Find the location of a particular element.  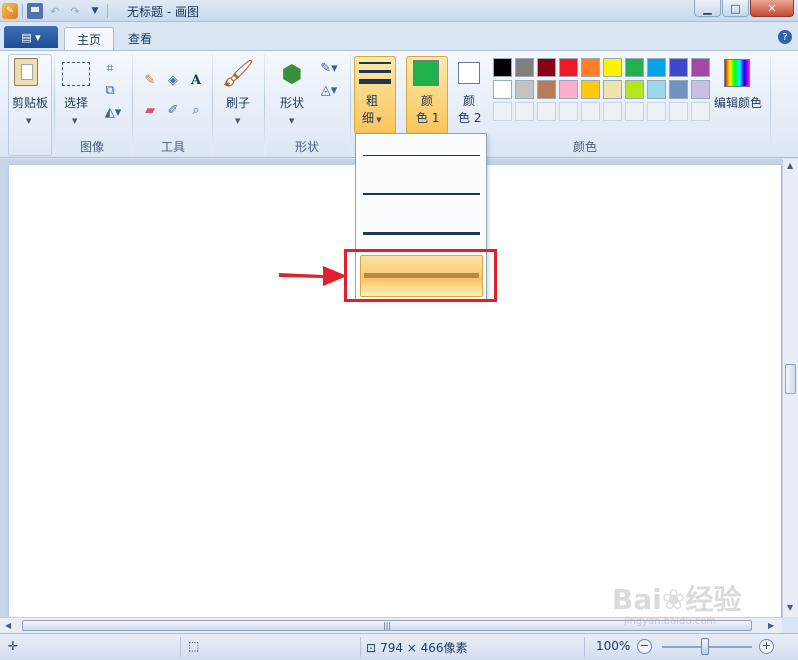

tools-group-label: 工具 is located at coordinates (172, 147).